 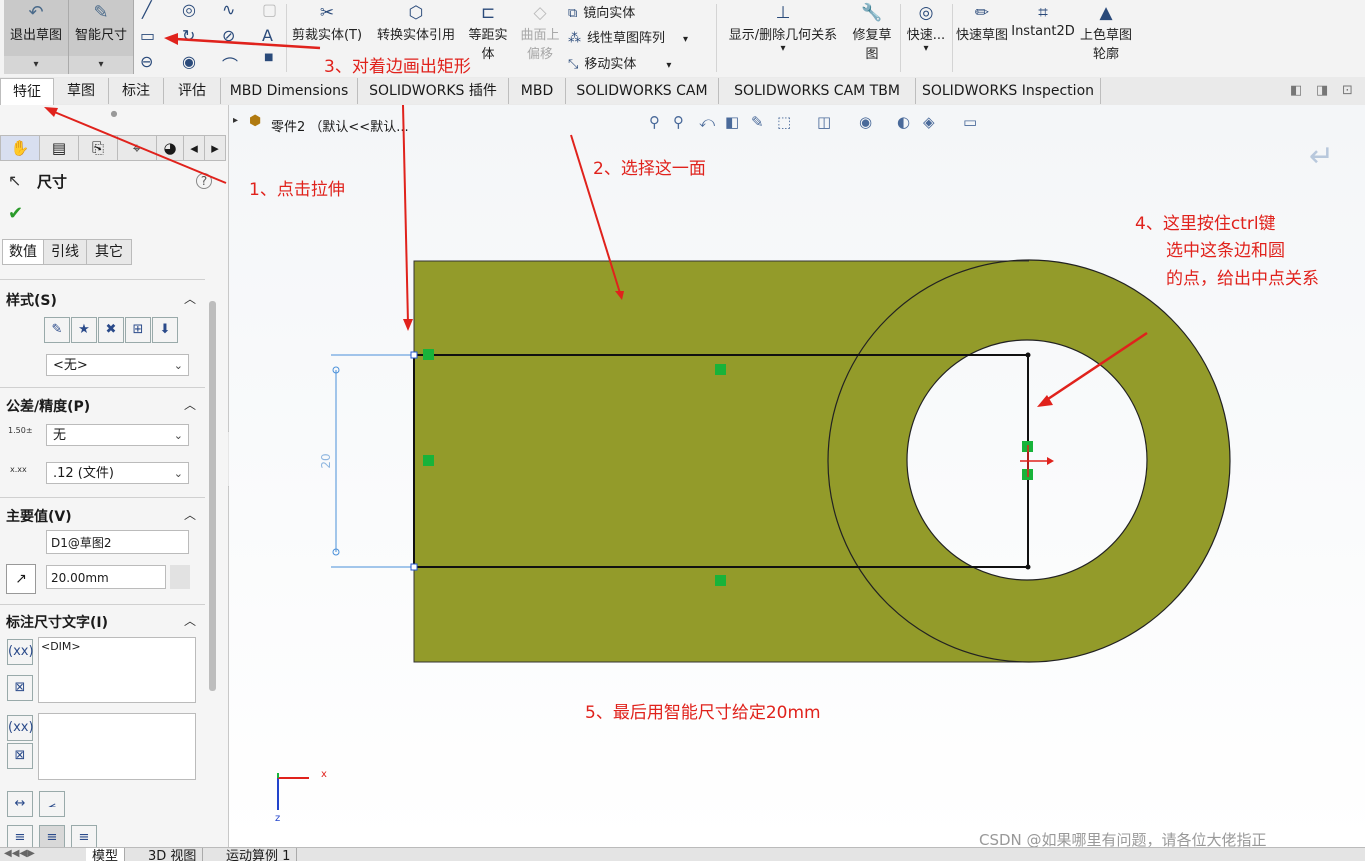 What do you see at coordinates (433, 91) in the screenshot?
I see `tab-solidworks-addins: SOLIDWORKS 插件` at bounding box center [433, 91].